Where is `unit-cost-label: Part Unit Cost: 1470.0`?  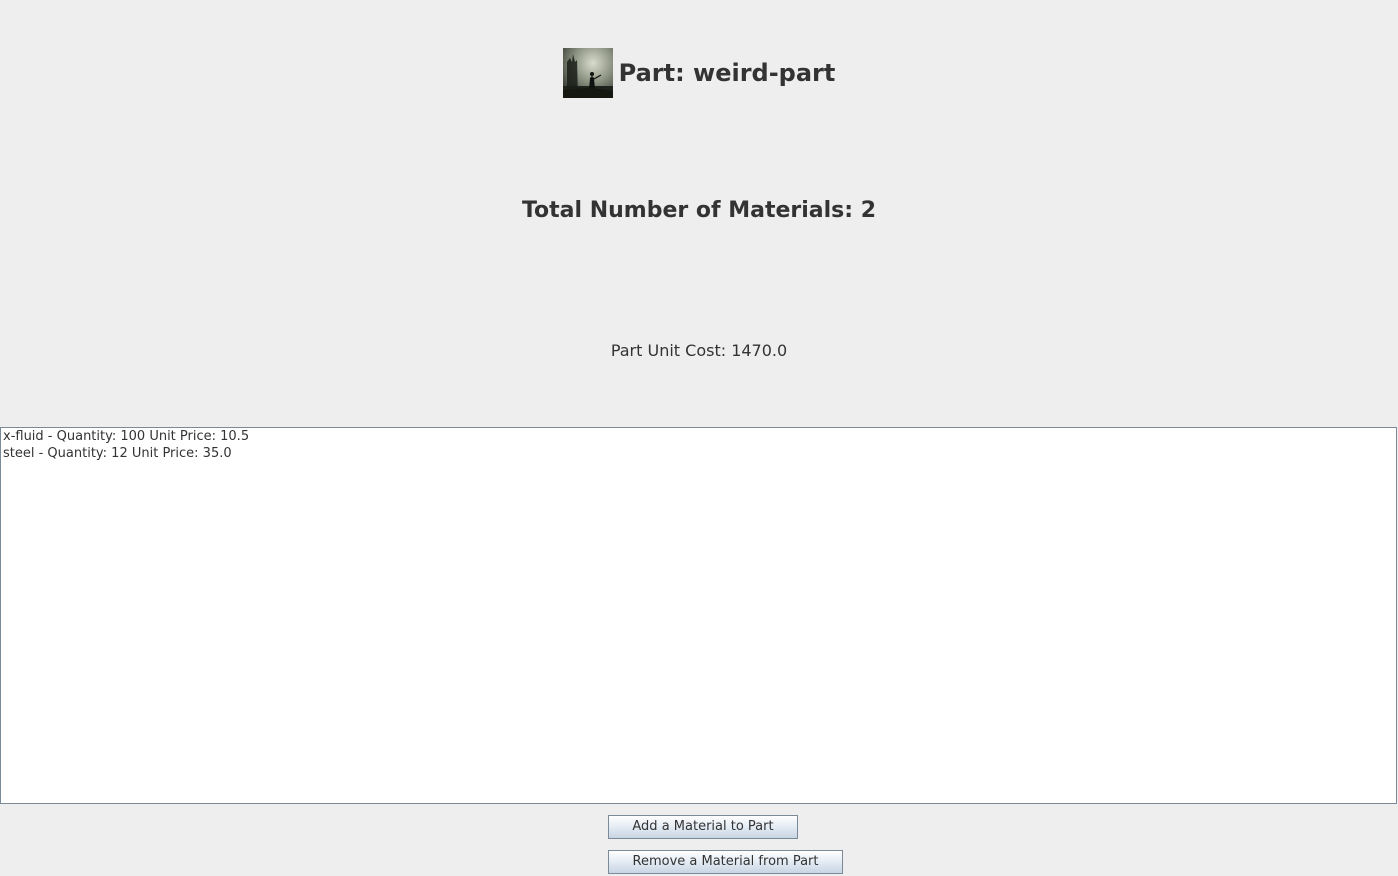
unit-cost-label: Part Unit Cost: 1470.0 is located at coordinates (699, 350).